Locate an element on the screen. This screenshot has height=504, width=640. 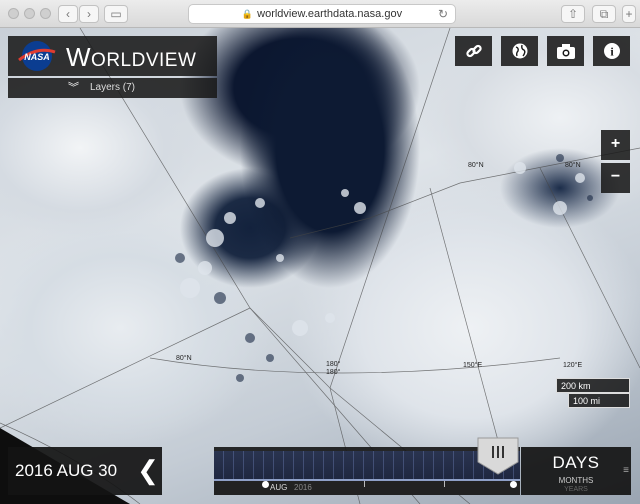
double-chevron-down-icon: ︾ is located at coordinates (73, 88).